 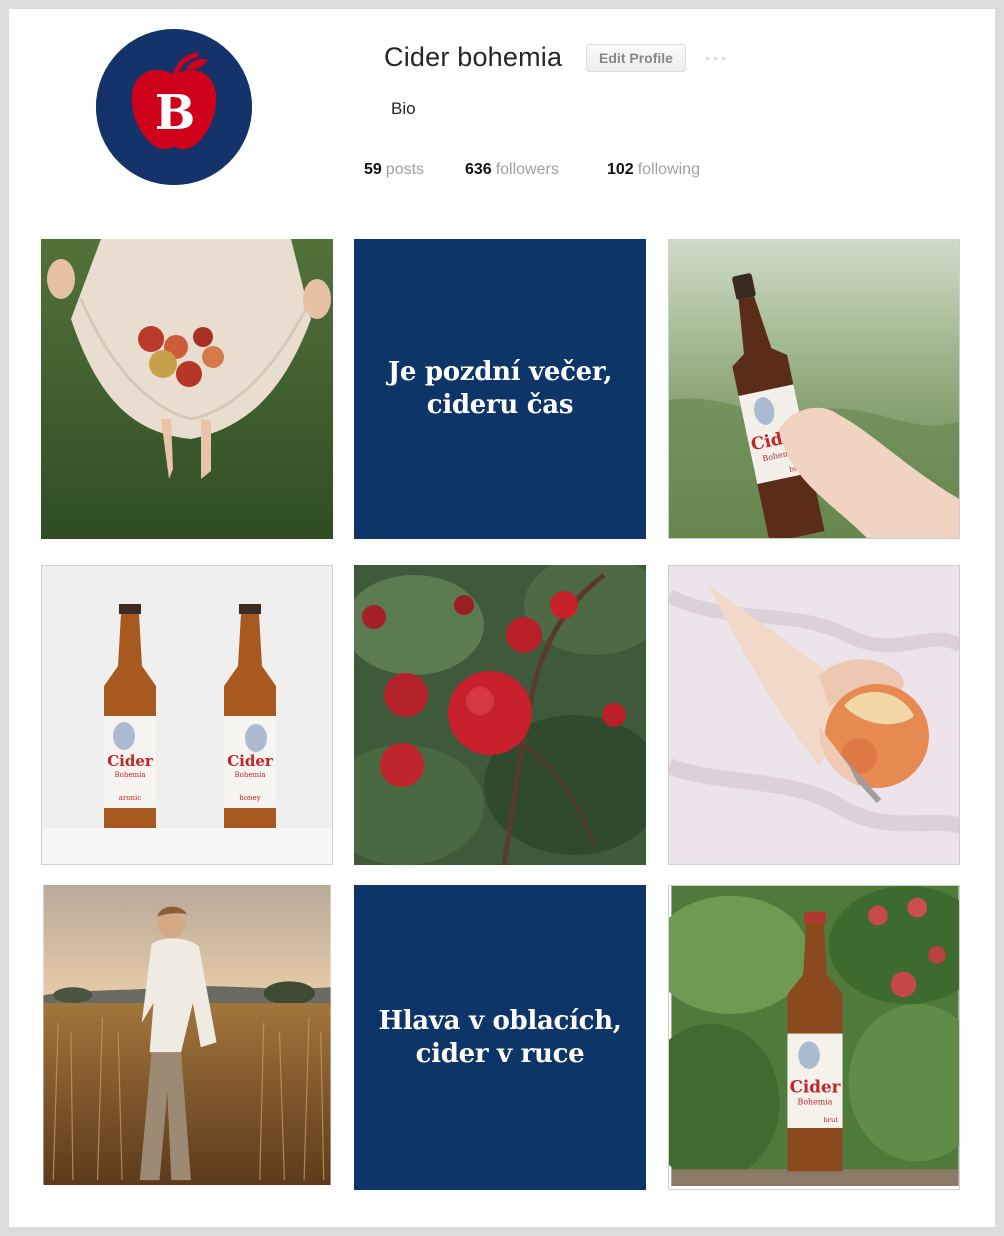 I want to click on svg-text: B, so click(x=175, y=113).